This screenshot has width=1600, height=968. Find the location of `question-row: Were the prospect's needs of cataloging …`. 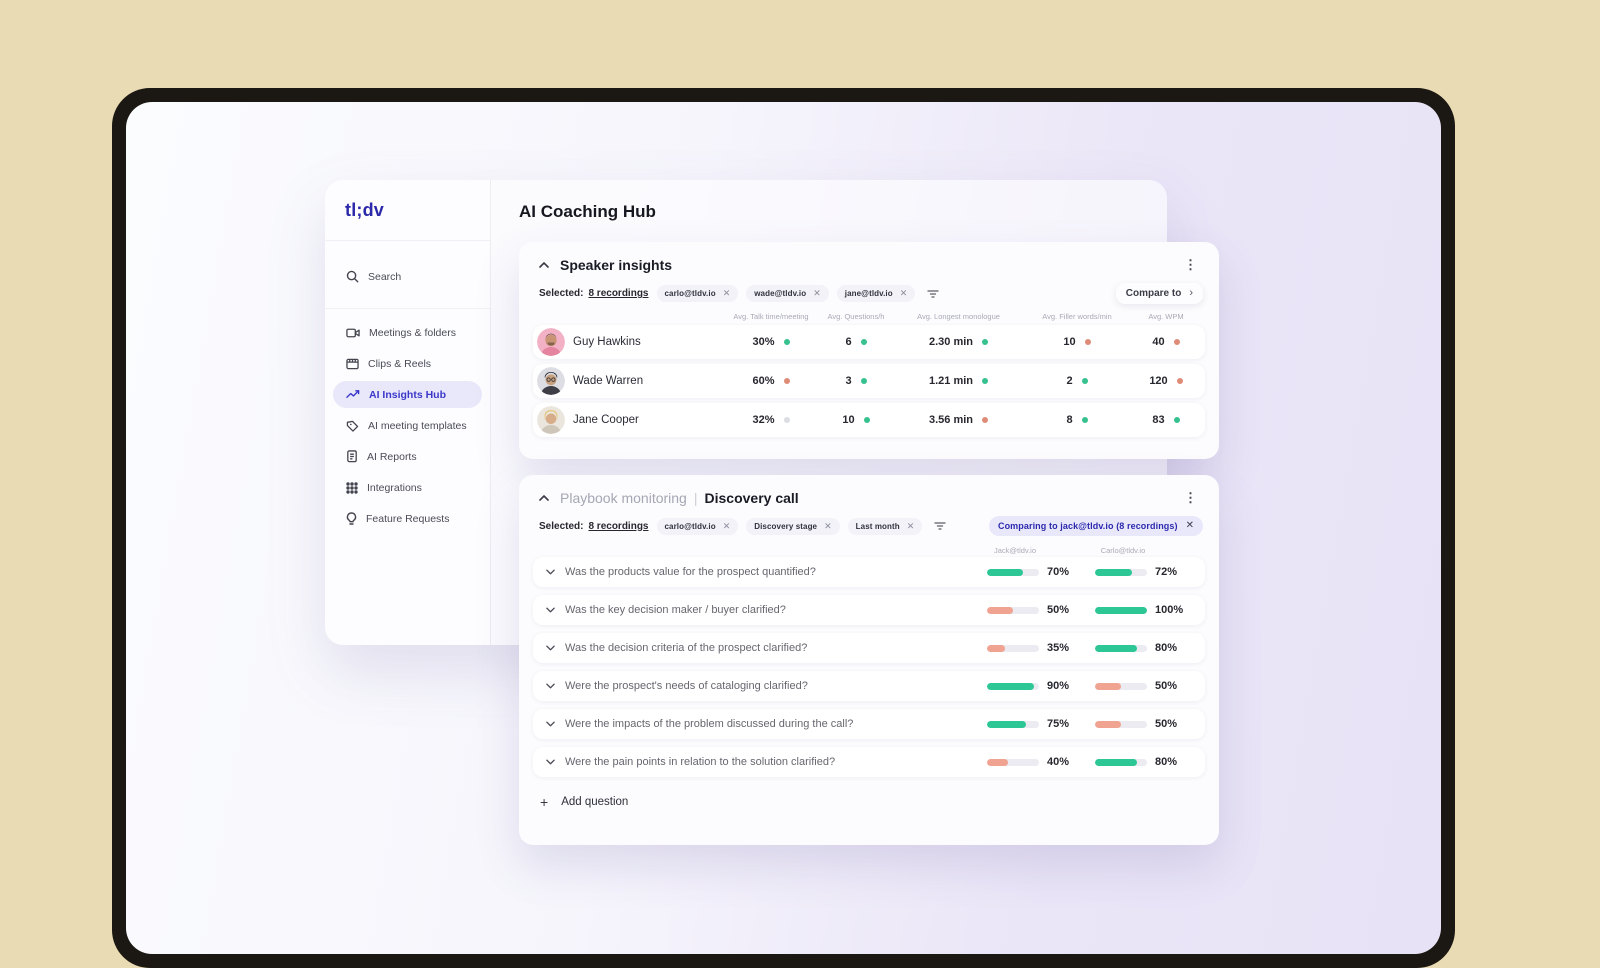

question-row: Were the prospect's needs of cataloging … is located at coordinates (869, 686).